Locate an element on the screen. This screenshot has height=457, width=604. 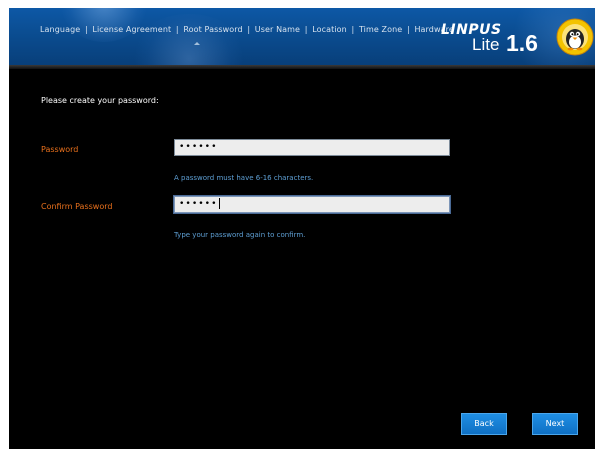
text-caret is located at coordinates (219, 203).